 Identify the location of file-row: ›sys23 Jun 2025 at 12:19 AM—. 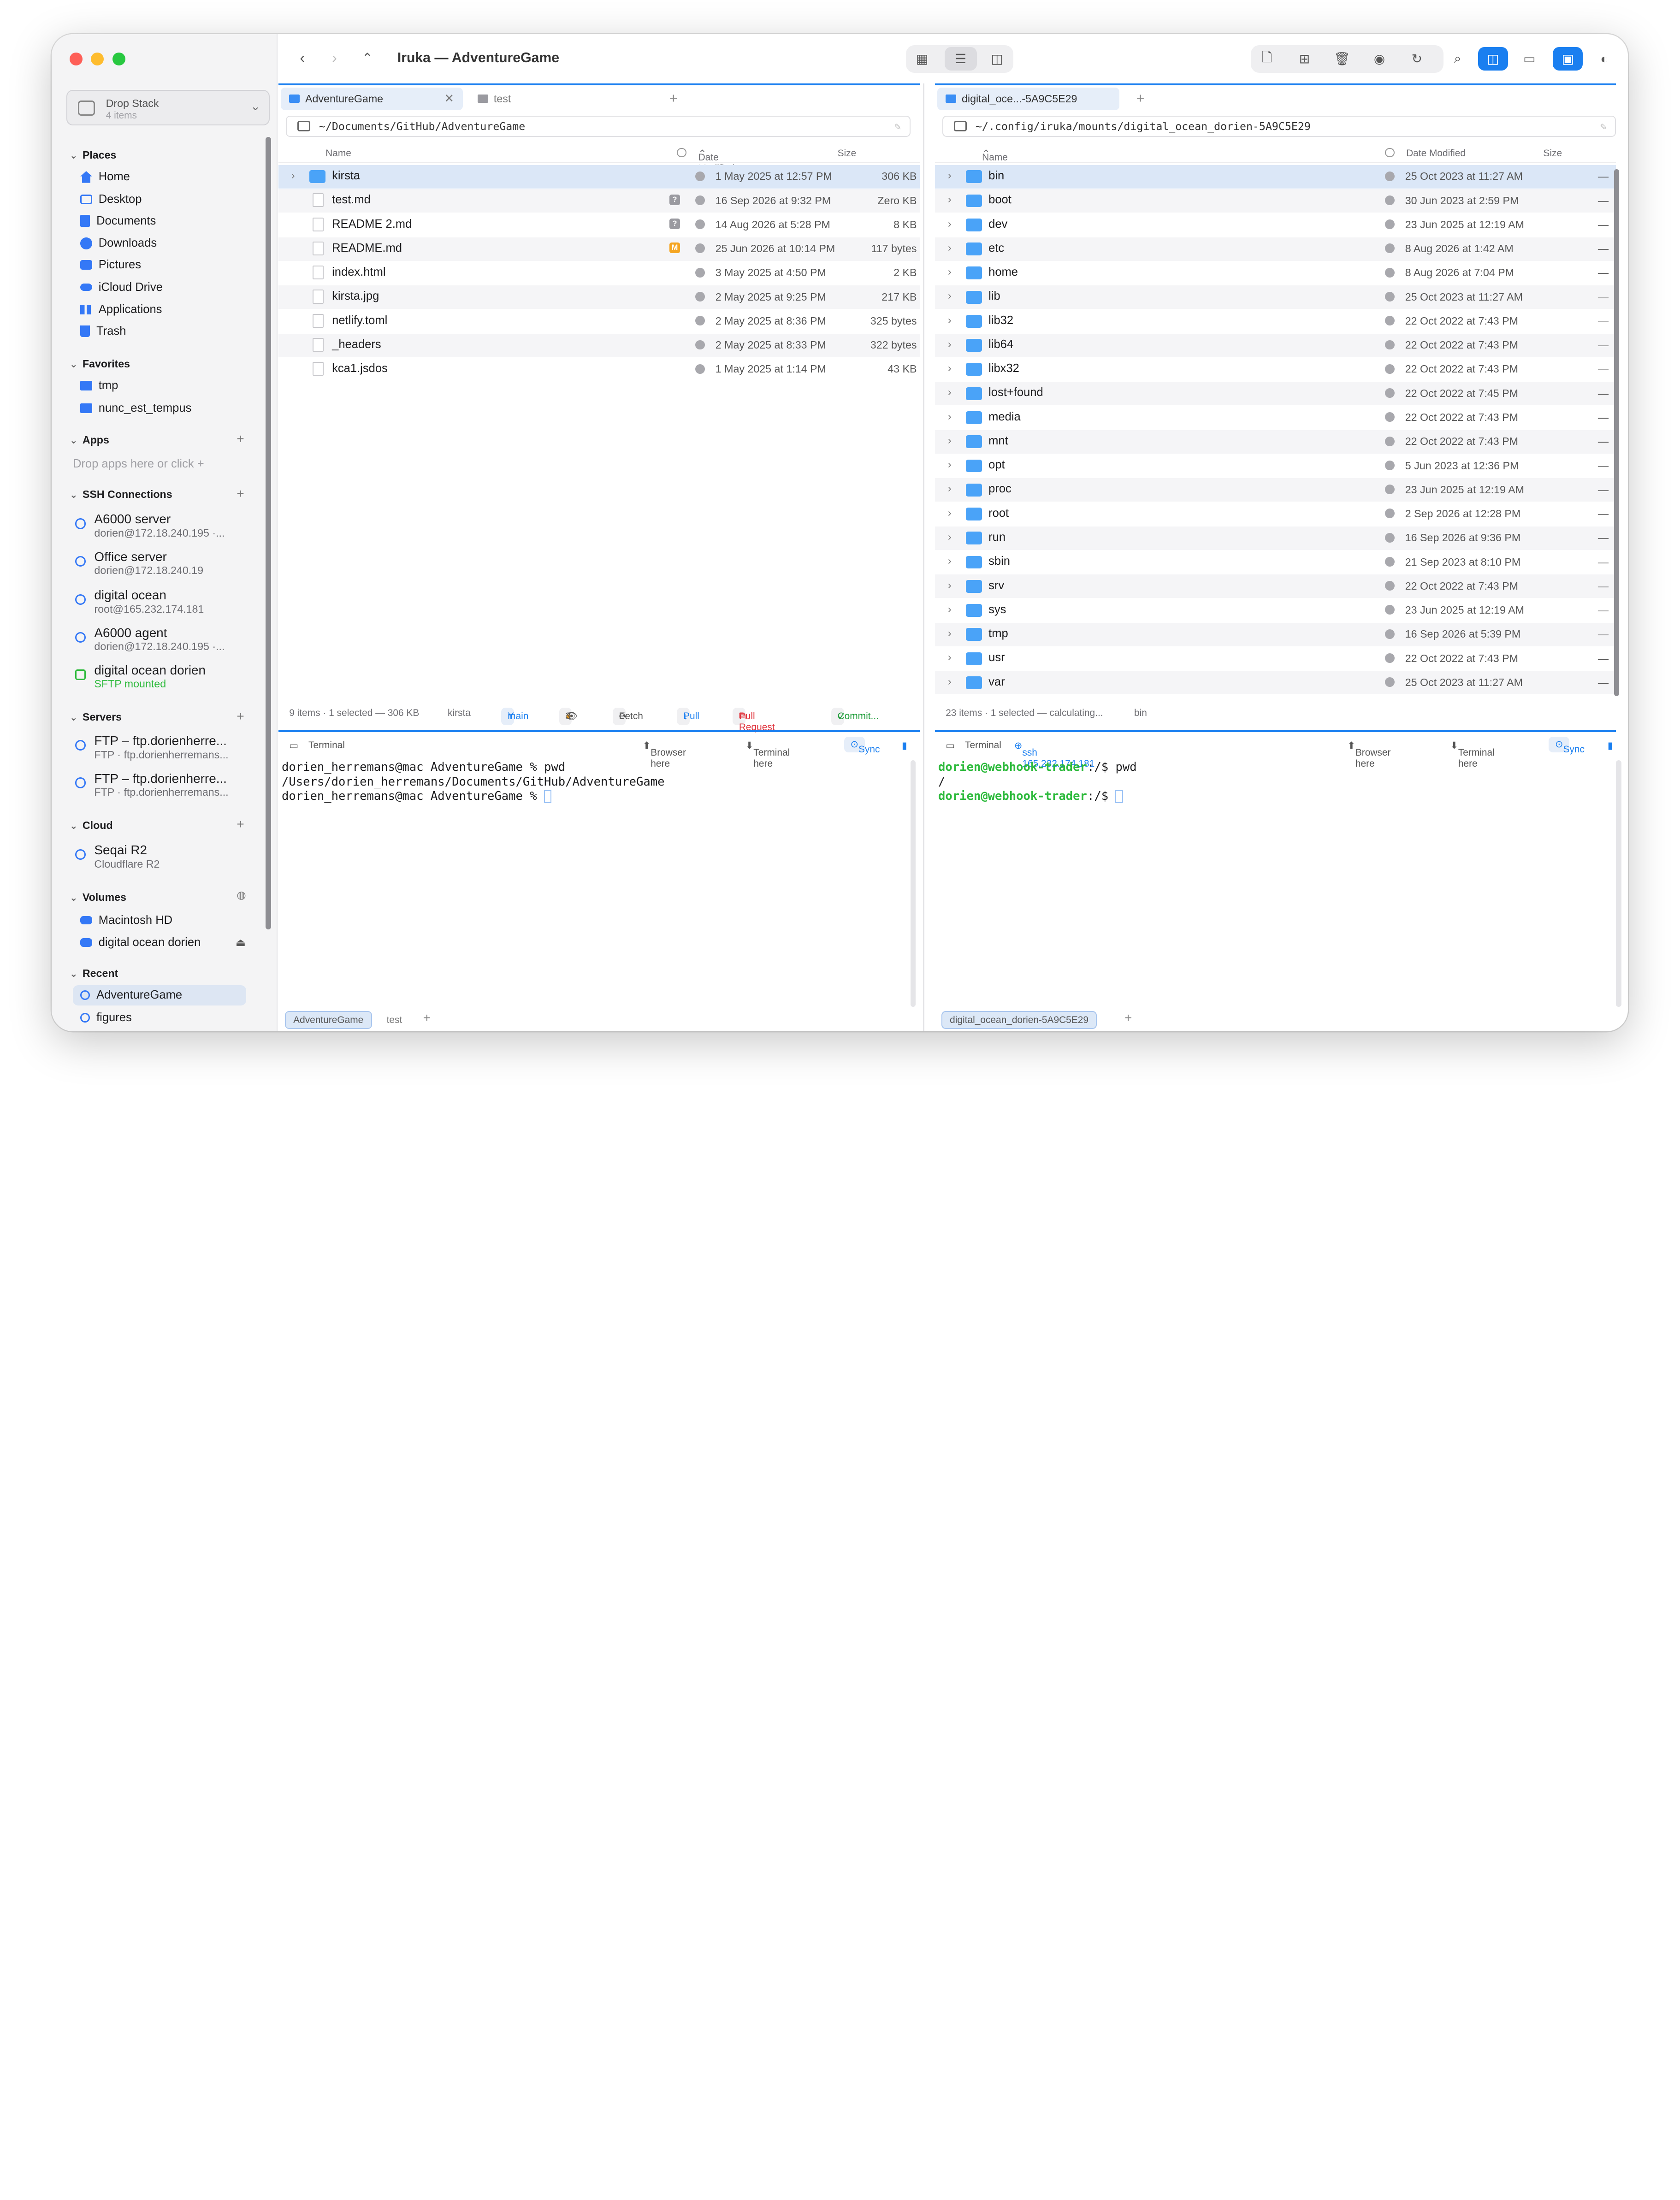
(1275, 610).